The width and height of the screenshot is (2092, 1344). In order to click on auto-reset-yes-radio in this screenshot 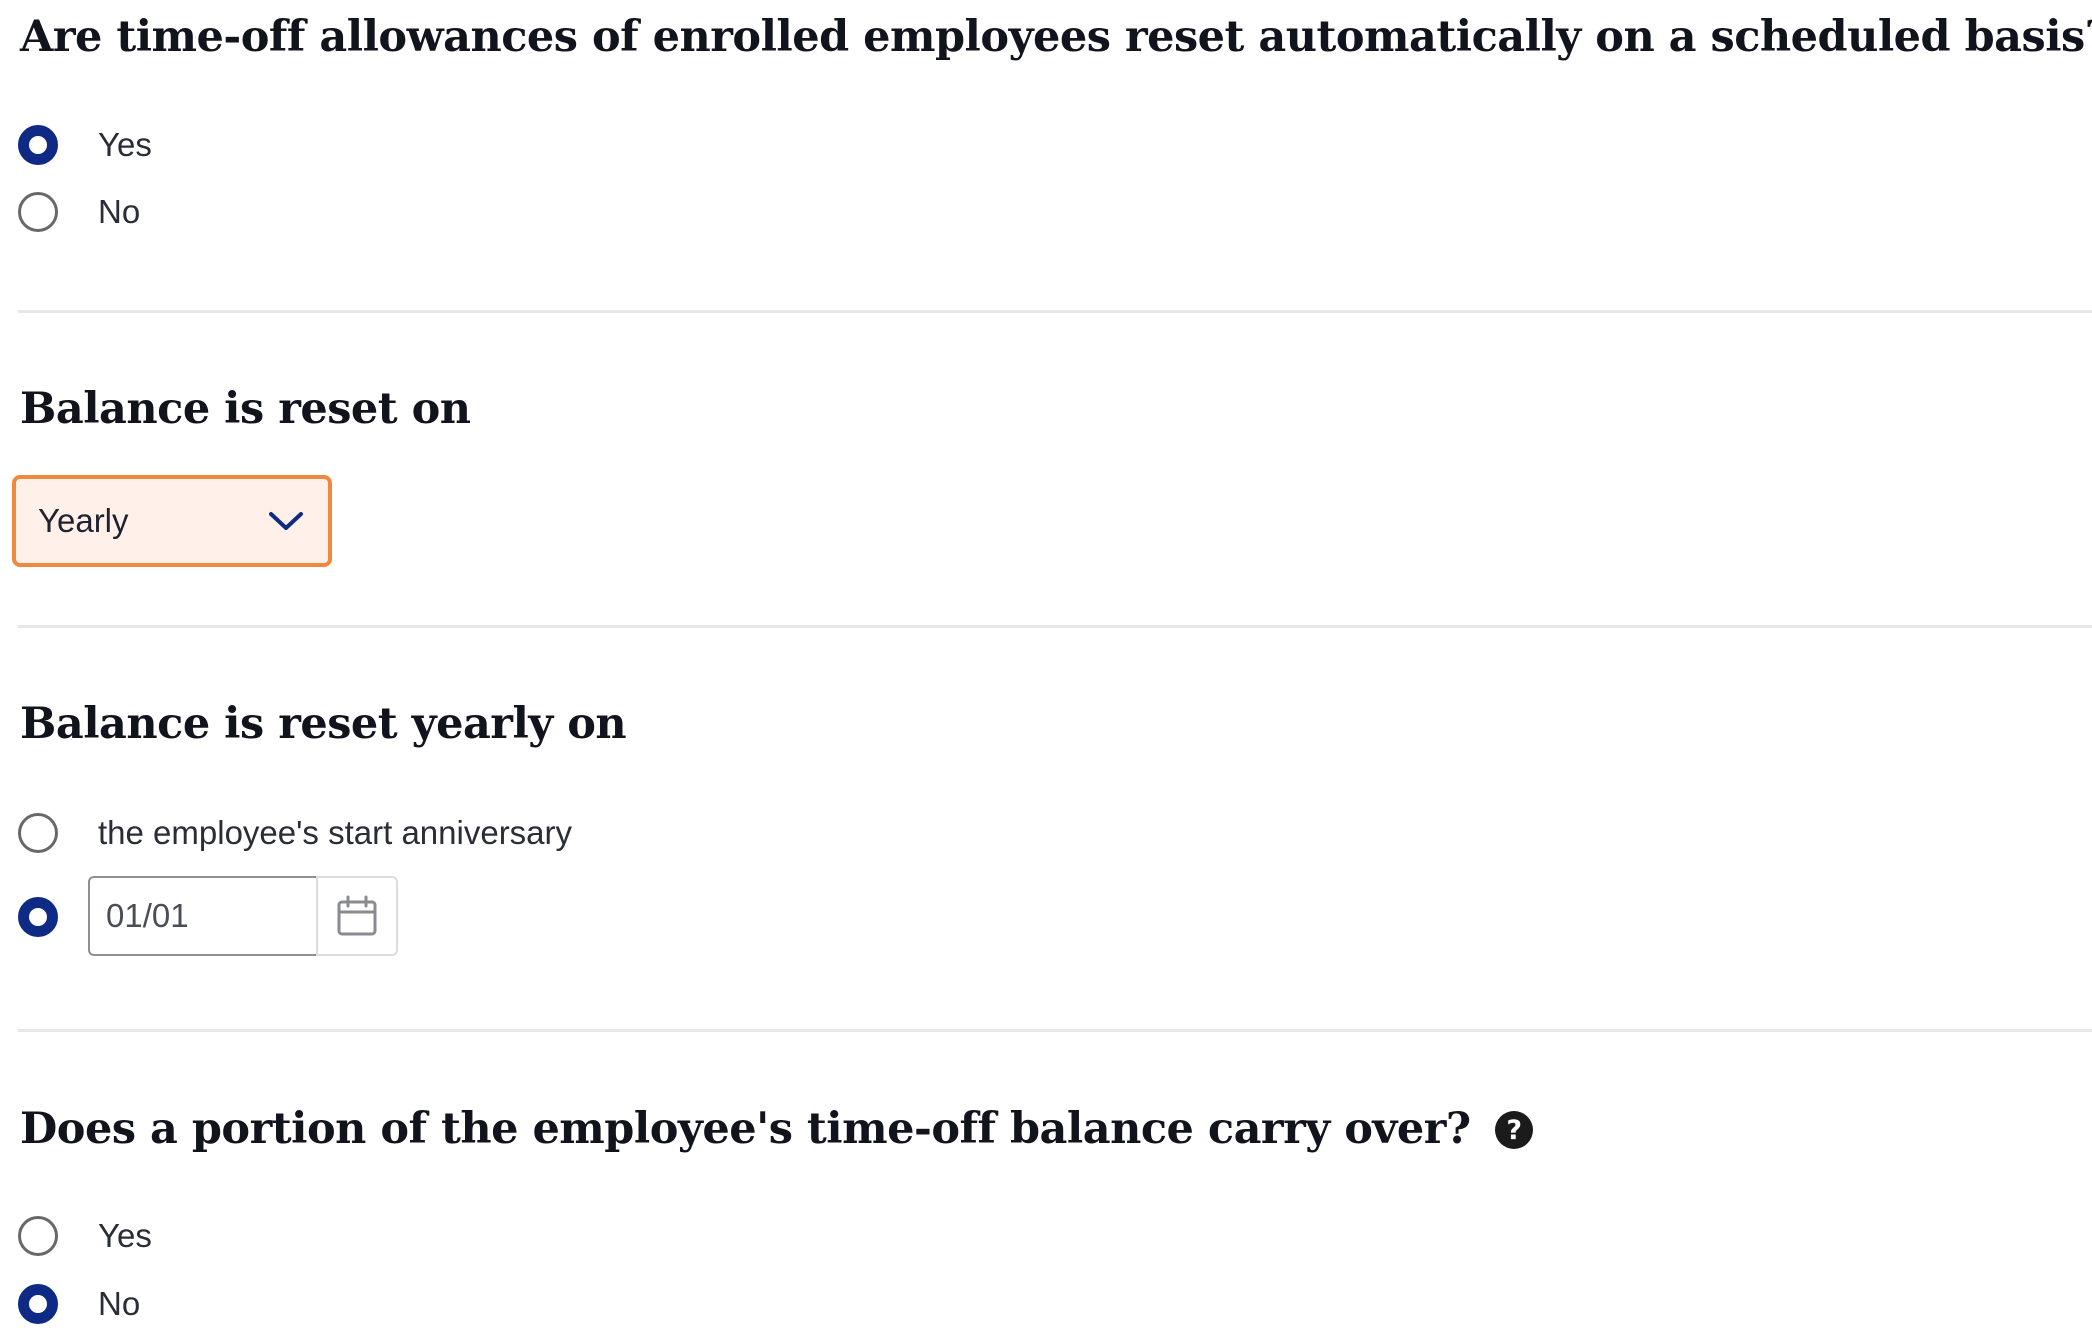, I will do `click(38, 145)`.